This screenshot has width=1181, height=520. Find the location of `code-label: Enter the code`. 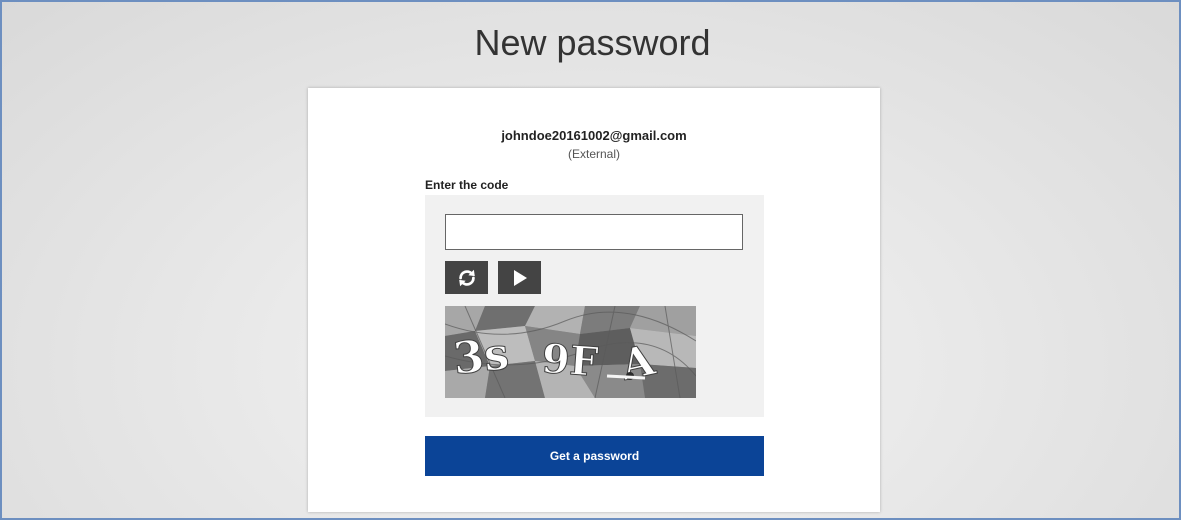

code-label: Enter the code is located at coordinates (467, 185).